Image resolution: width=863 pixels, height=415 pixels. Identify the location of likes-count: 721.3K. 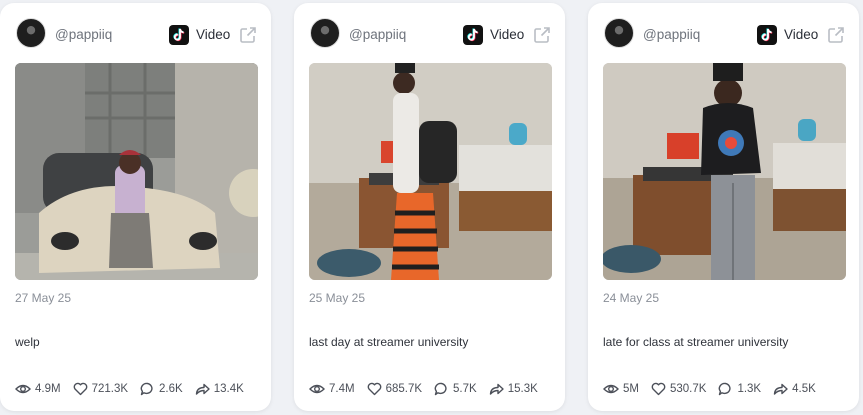
(110, 389).